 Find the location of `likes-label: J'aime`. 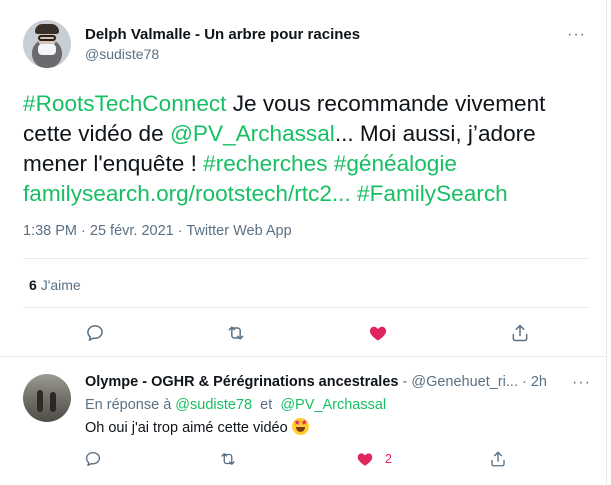

likes-label: J'aime is located at coordinates (60, 285).